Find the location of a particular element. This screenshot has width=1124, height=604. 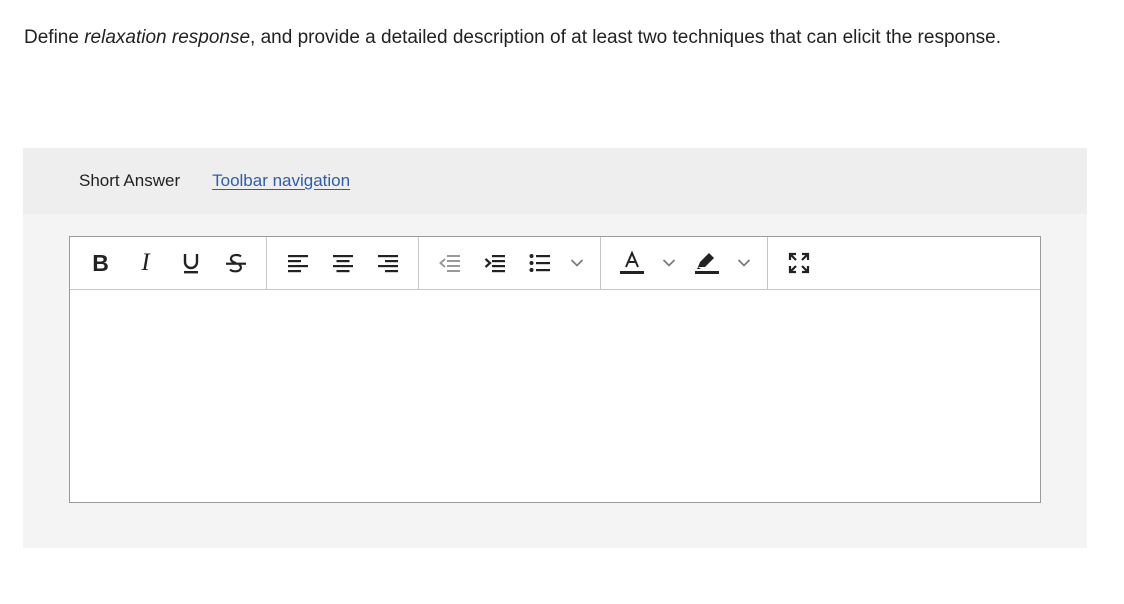

highlight-color-icon is located at coordinates (706, 263).